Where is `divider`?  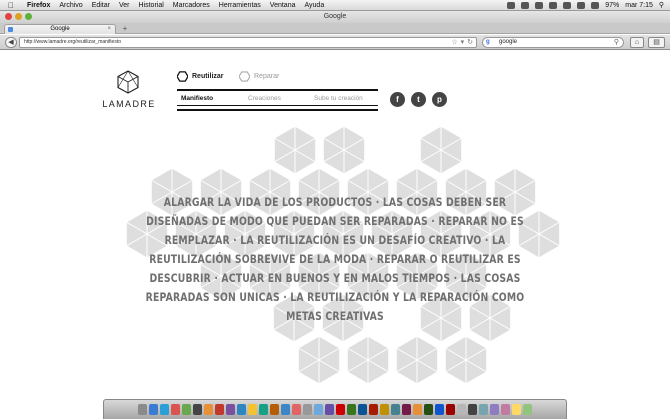 divider is located at coordinates (277, 105).